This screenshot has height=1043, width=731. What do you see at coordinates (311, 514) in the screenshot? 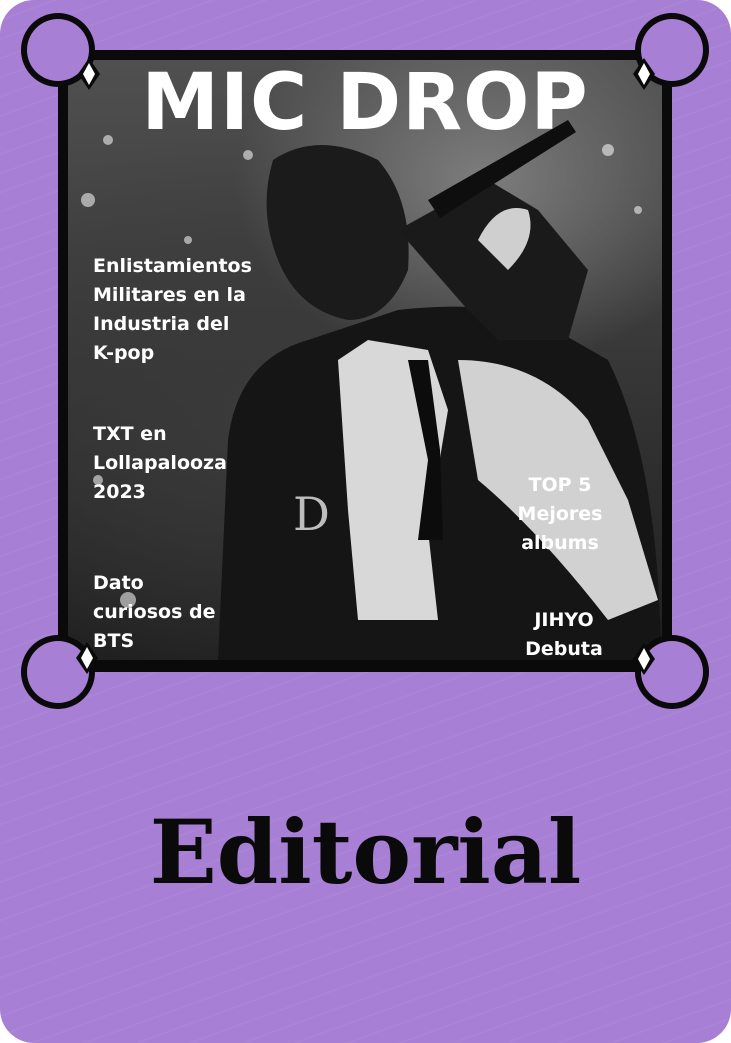
I see `svg-text: D` at bounding box center [311, 514].